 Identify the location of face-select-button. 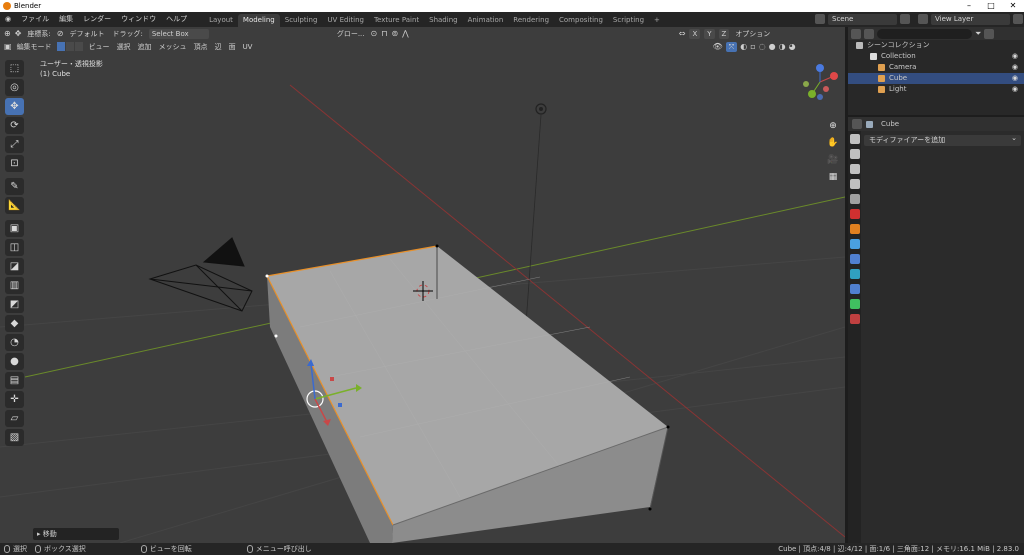
(78, 46).